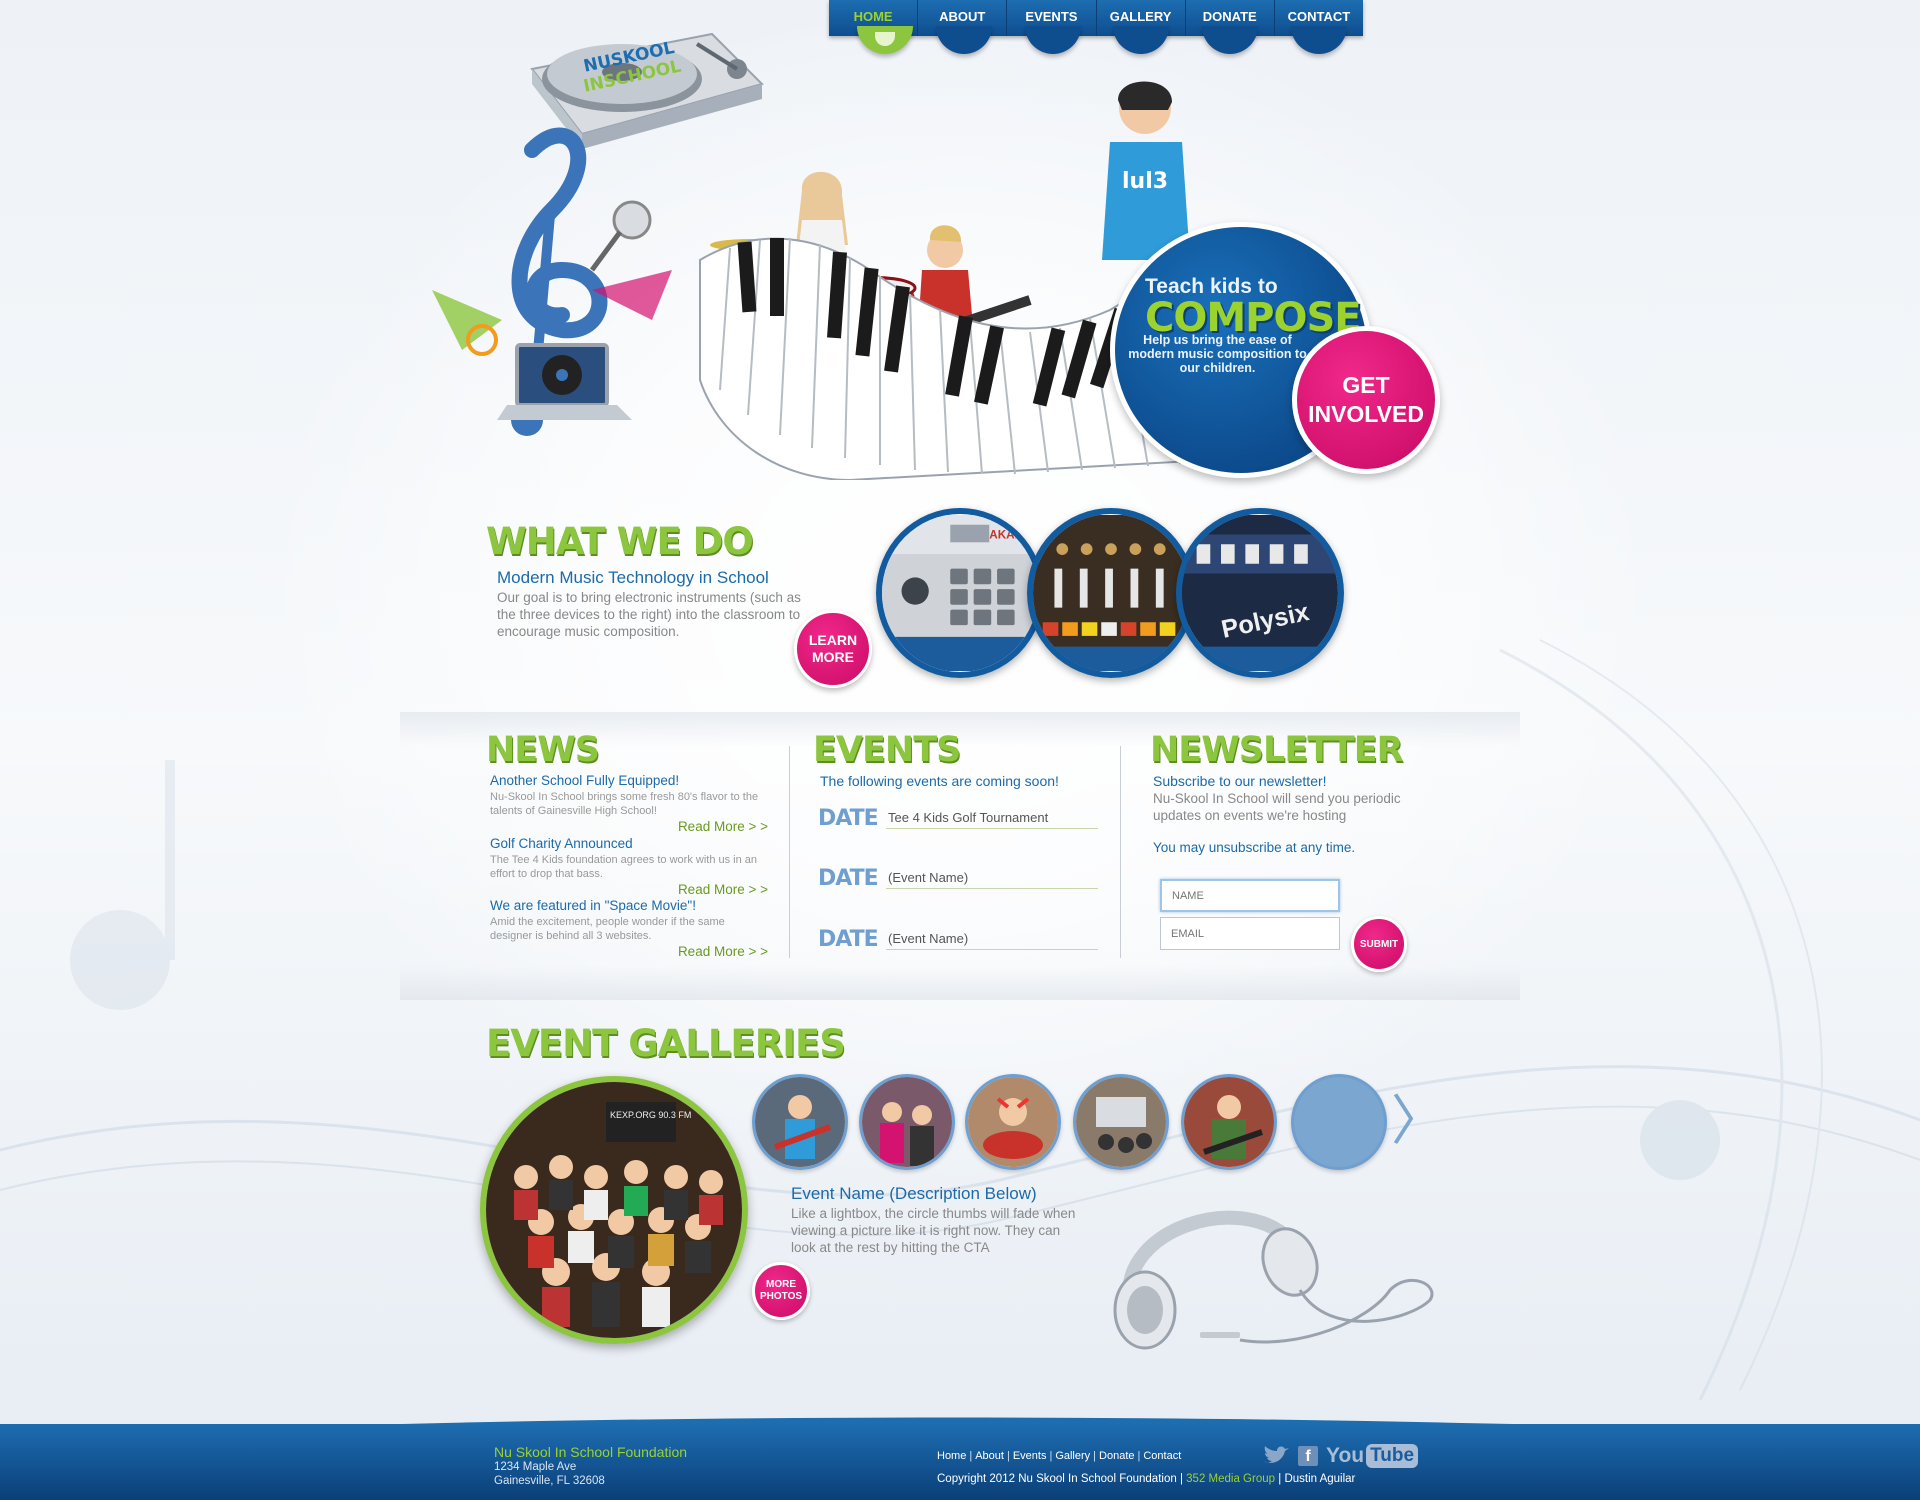 Image resolution: width=1920 pixels, height=1500 pixels. What do you see at coordinates (989, 1456) in the screenshot?
I see `footer-link-about: About` at bounding box center [989, 1456].